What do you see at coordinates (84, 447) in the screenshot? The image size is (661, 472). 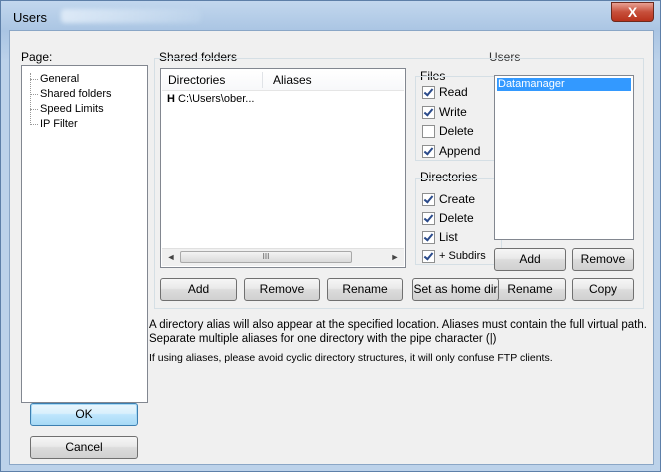 I see `cancel-button: Cancel` at bounding box center [84, 447].